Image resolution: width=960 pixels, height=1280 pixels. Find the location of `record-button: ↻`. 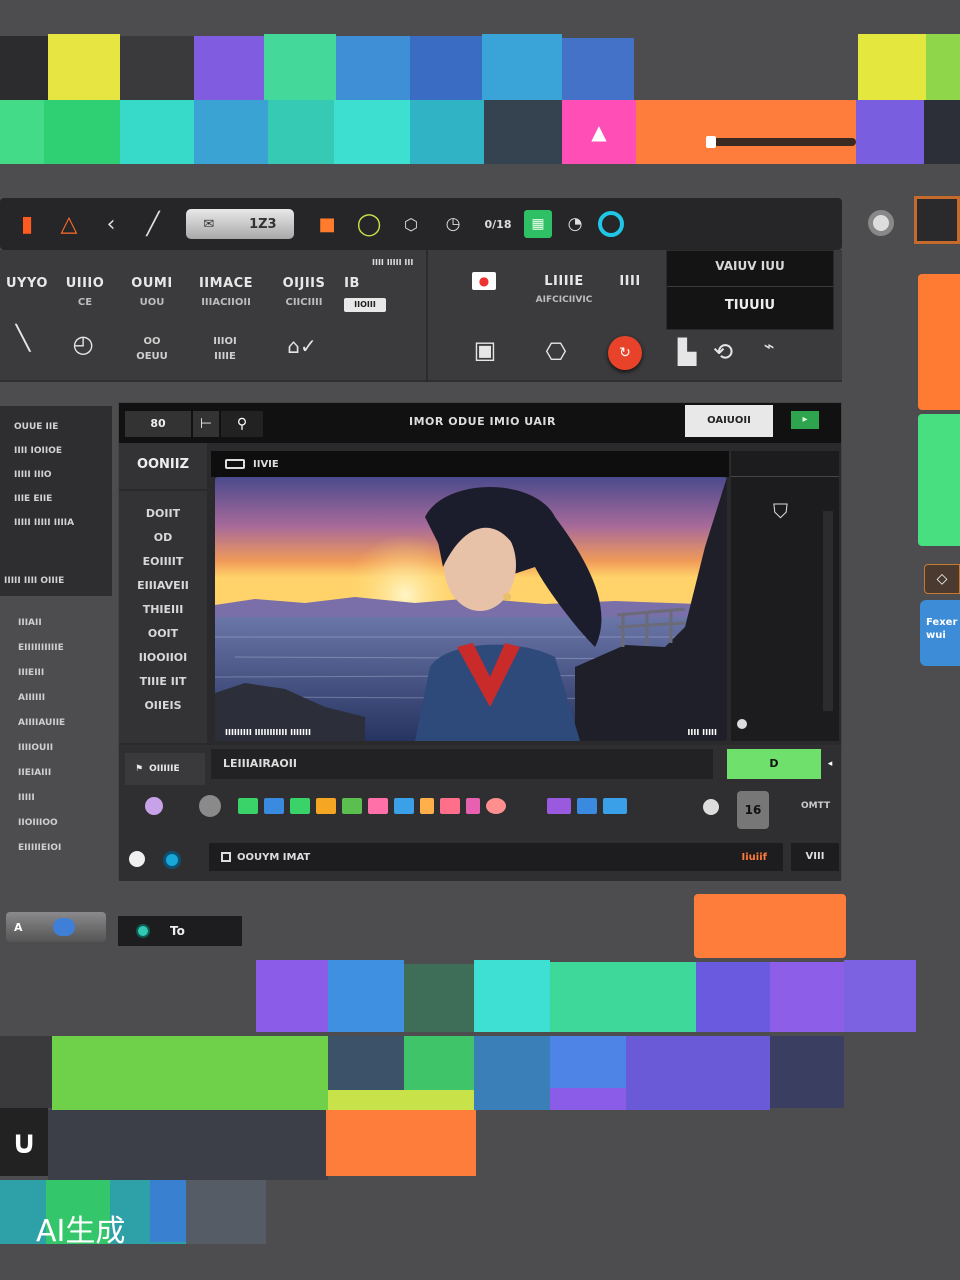

record-button: ↻ is located at coordinates (625, 353).